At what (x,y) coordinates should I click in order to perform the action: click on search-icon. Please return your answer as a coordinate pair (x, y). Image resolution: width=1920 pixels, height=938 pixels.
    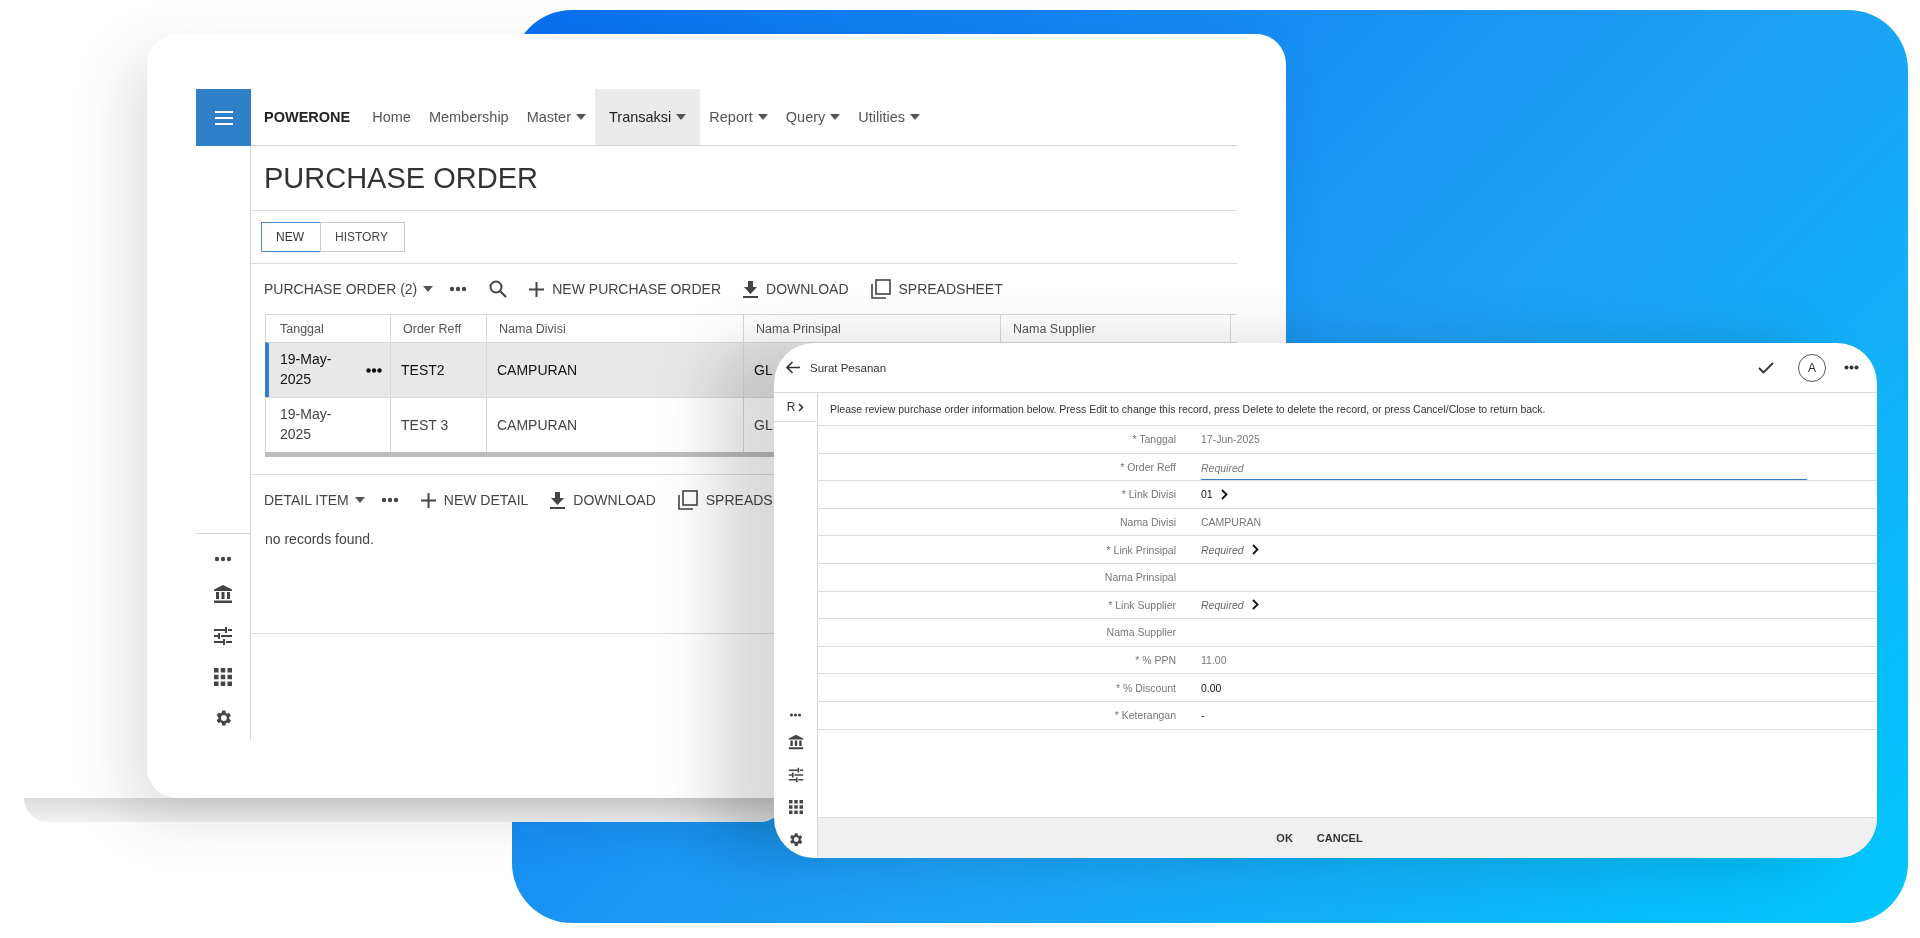
    Looking at the image, I should click on (498, 289).